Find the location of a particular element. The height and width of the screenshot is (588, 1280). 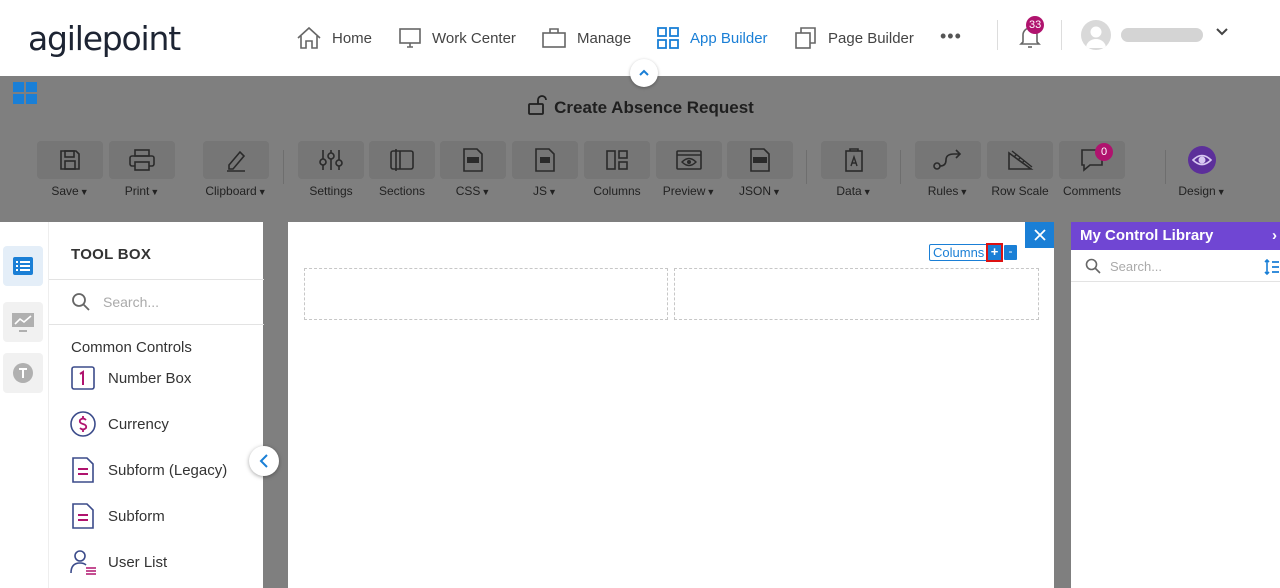

control-library-title: My Control Library is located at coordinates (1147, 235).